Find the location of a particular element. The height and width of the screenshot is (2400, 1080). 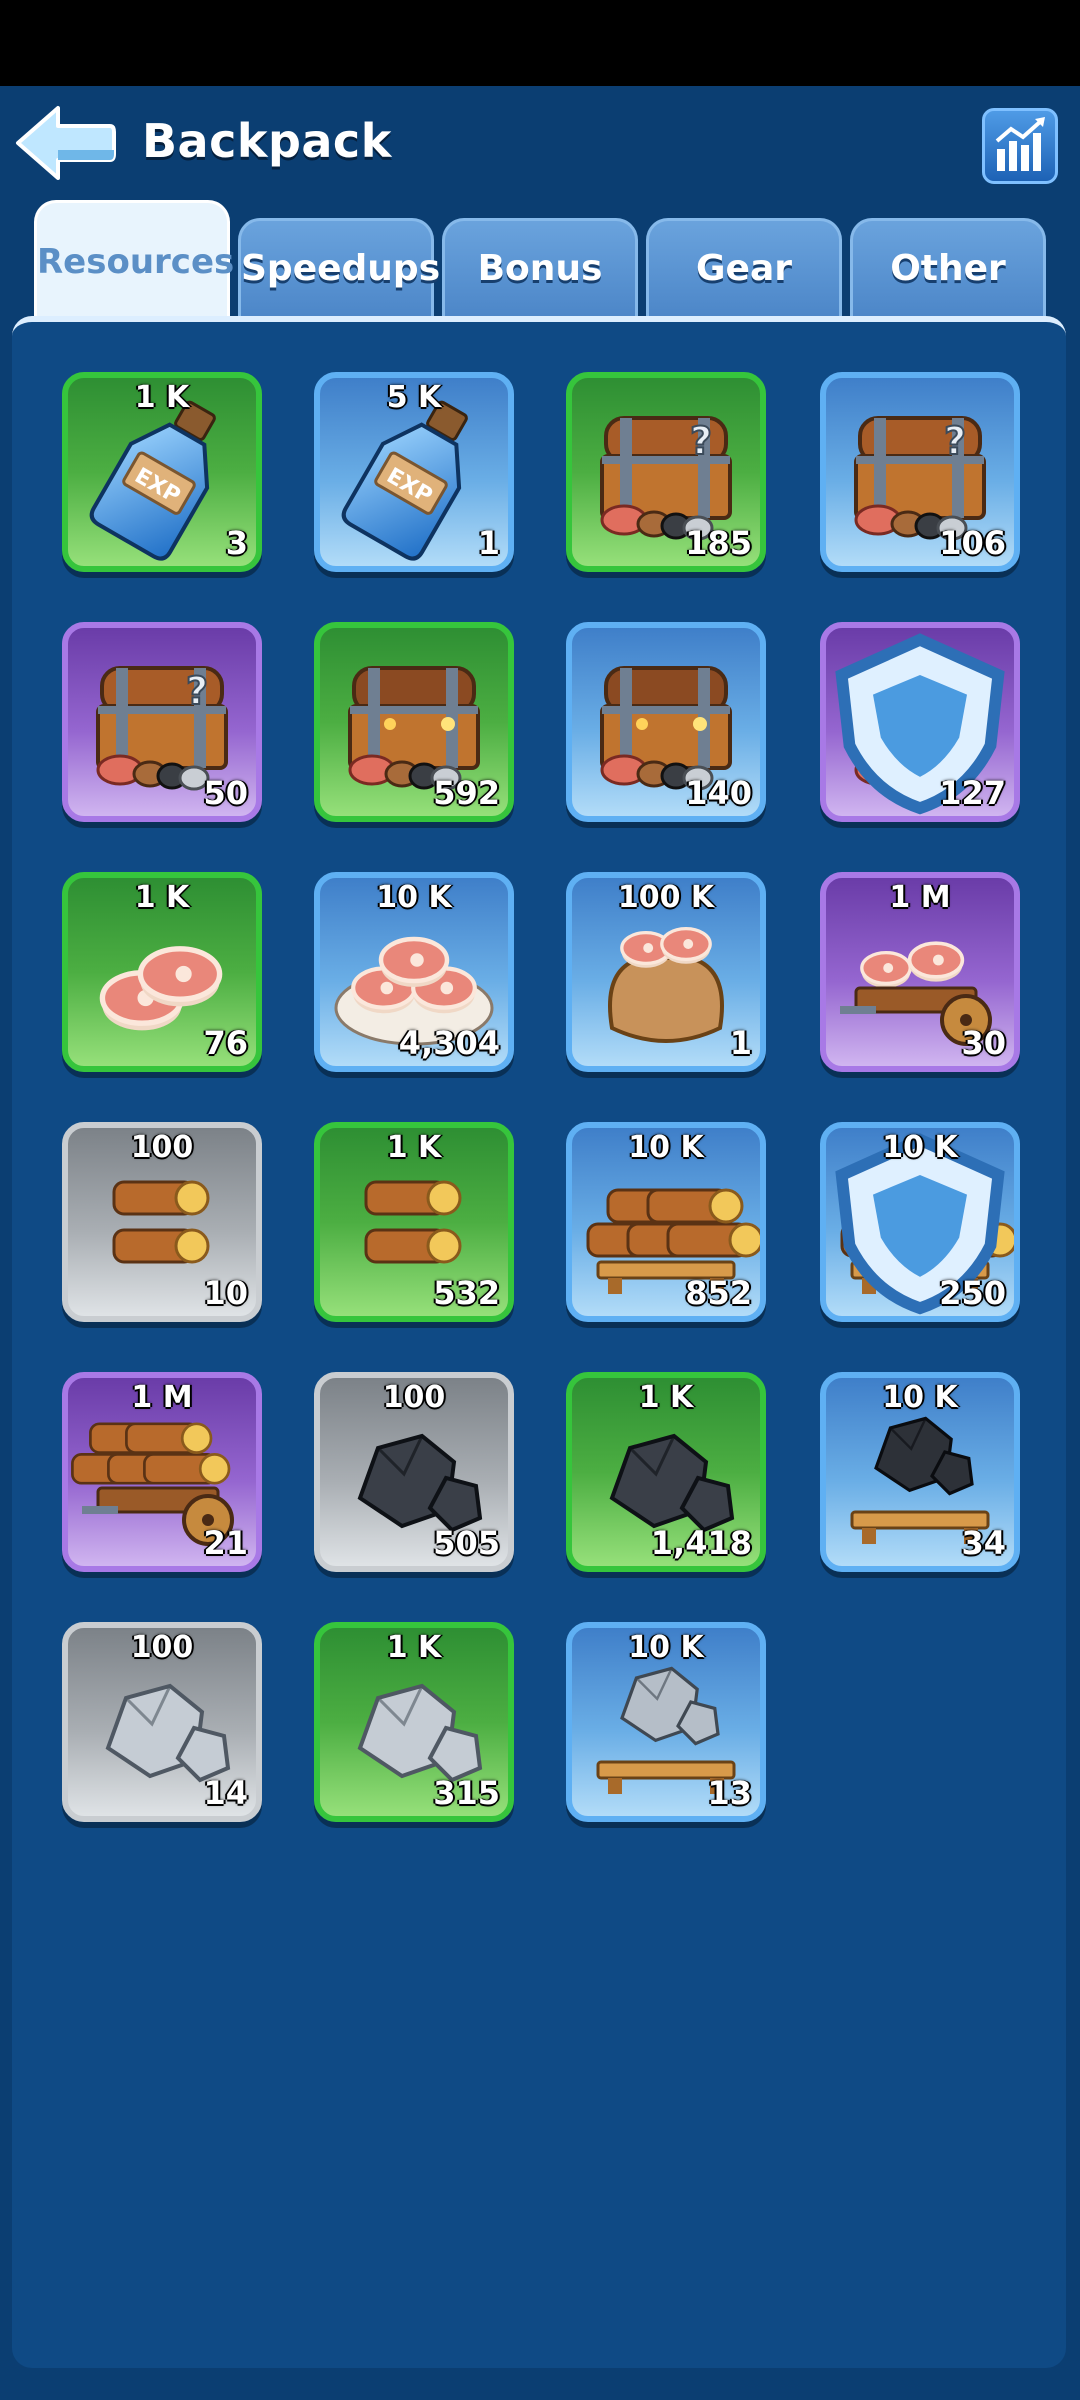

item-quantity: 106 is located at coordinates (972, 543).